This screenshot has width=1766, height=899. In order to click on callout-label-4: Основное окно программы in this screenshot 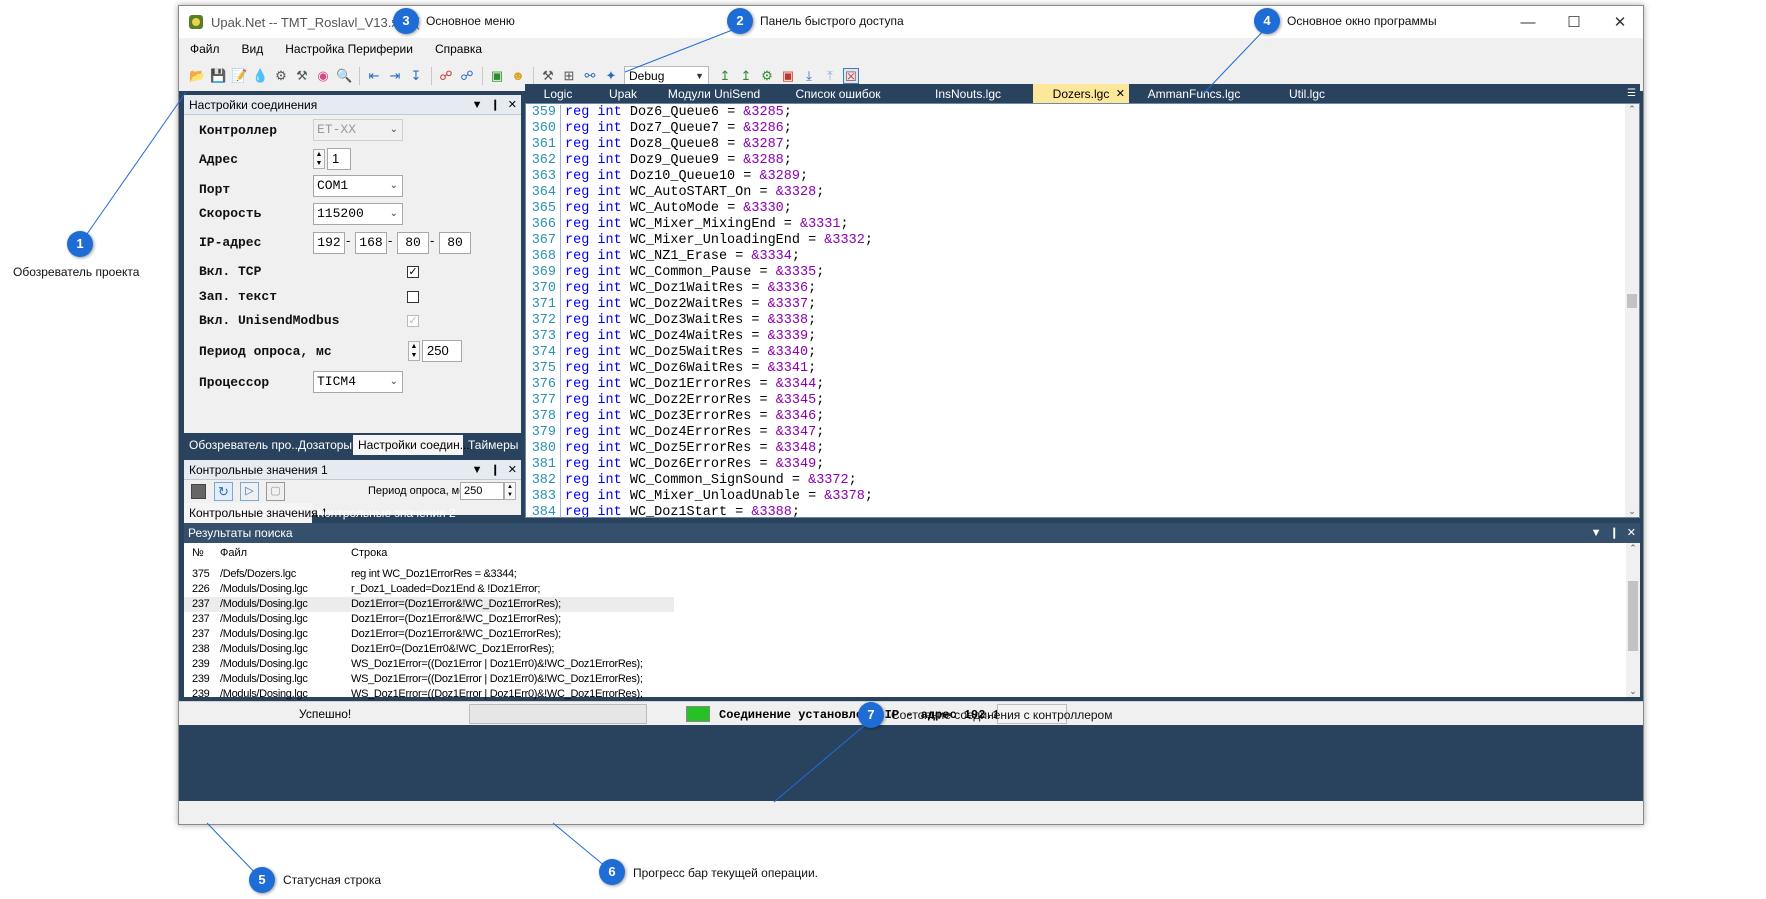, I will do `click(1362, 21)`.